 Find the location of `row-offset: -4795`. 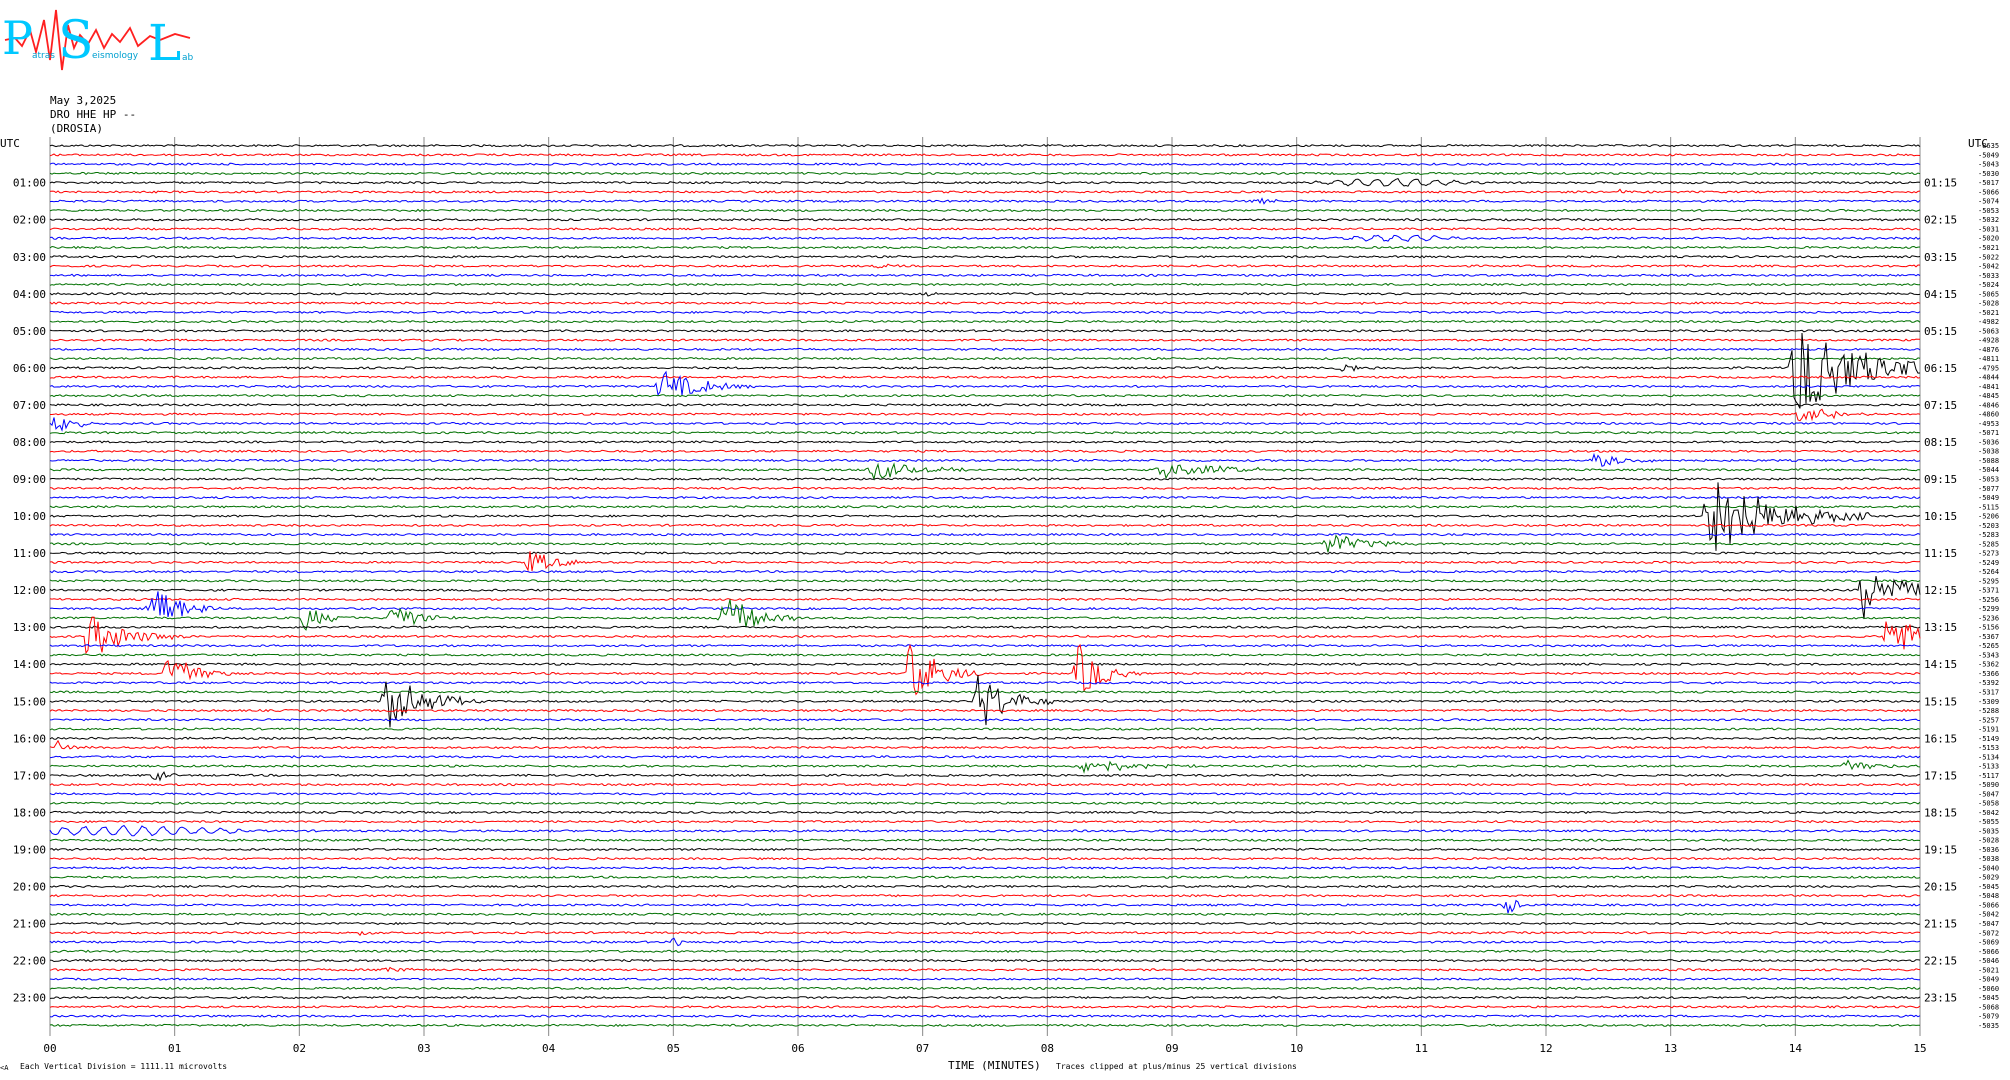

row-offset: -4795 is located at coordinates (1988, 368).